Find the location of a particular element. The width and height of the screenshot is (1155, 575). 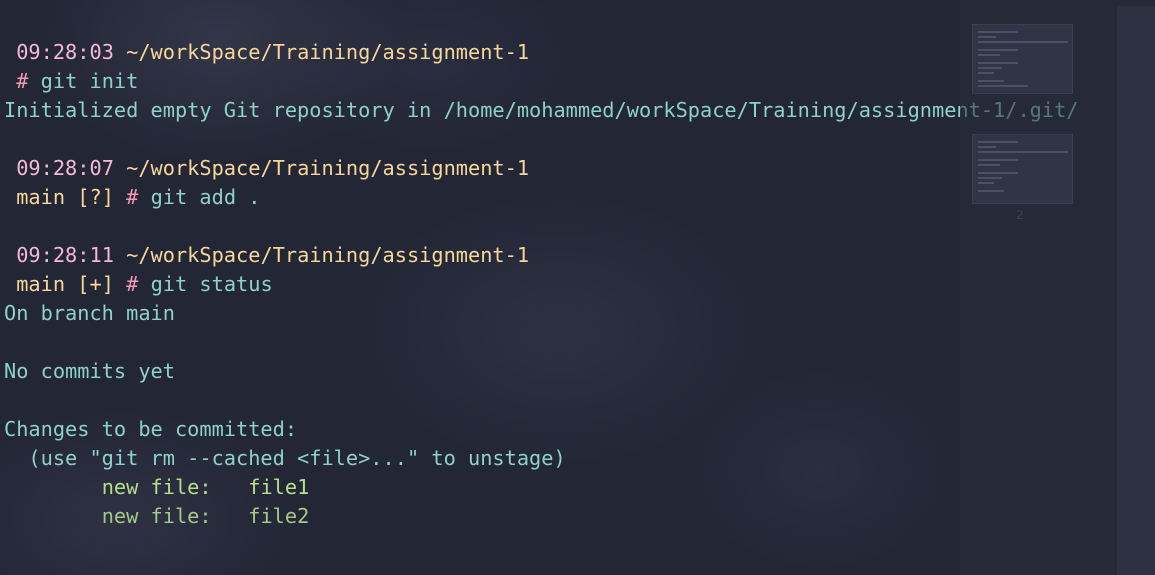

prompt-time: 09:28:11 is located at coordinates (65, 255).